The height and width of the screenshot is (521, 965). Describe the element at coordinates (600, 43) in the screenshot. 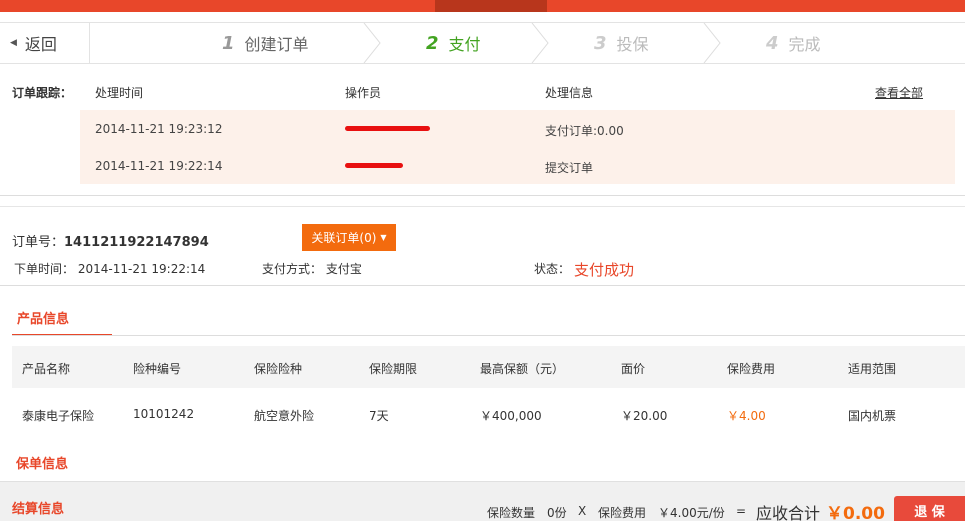

I see `step-number: 3` at that location.